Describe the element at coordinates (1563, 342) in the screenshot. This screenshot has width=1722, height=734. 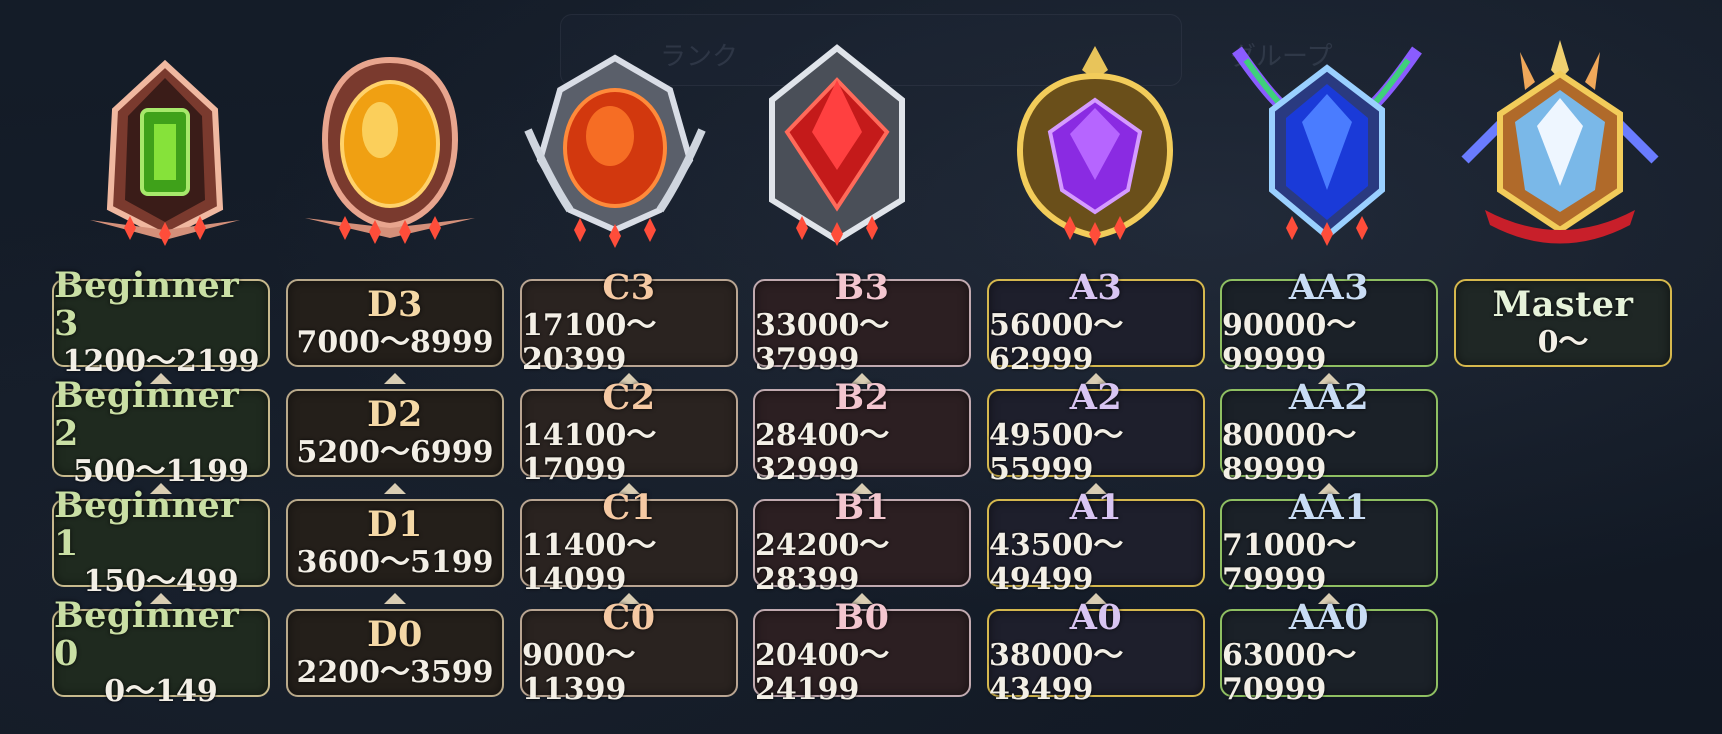
I see `rank-range: 0〜` at that location.